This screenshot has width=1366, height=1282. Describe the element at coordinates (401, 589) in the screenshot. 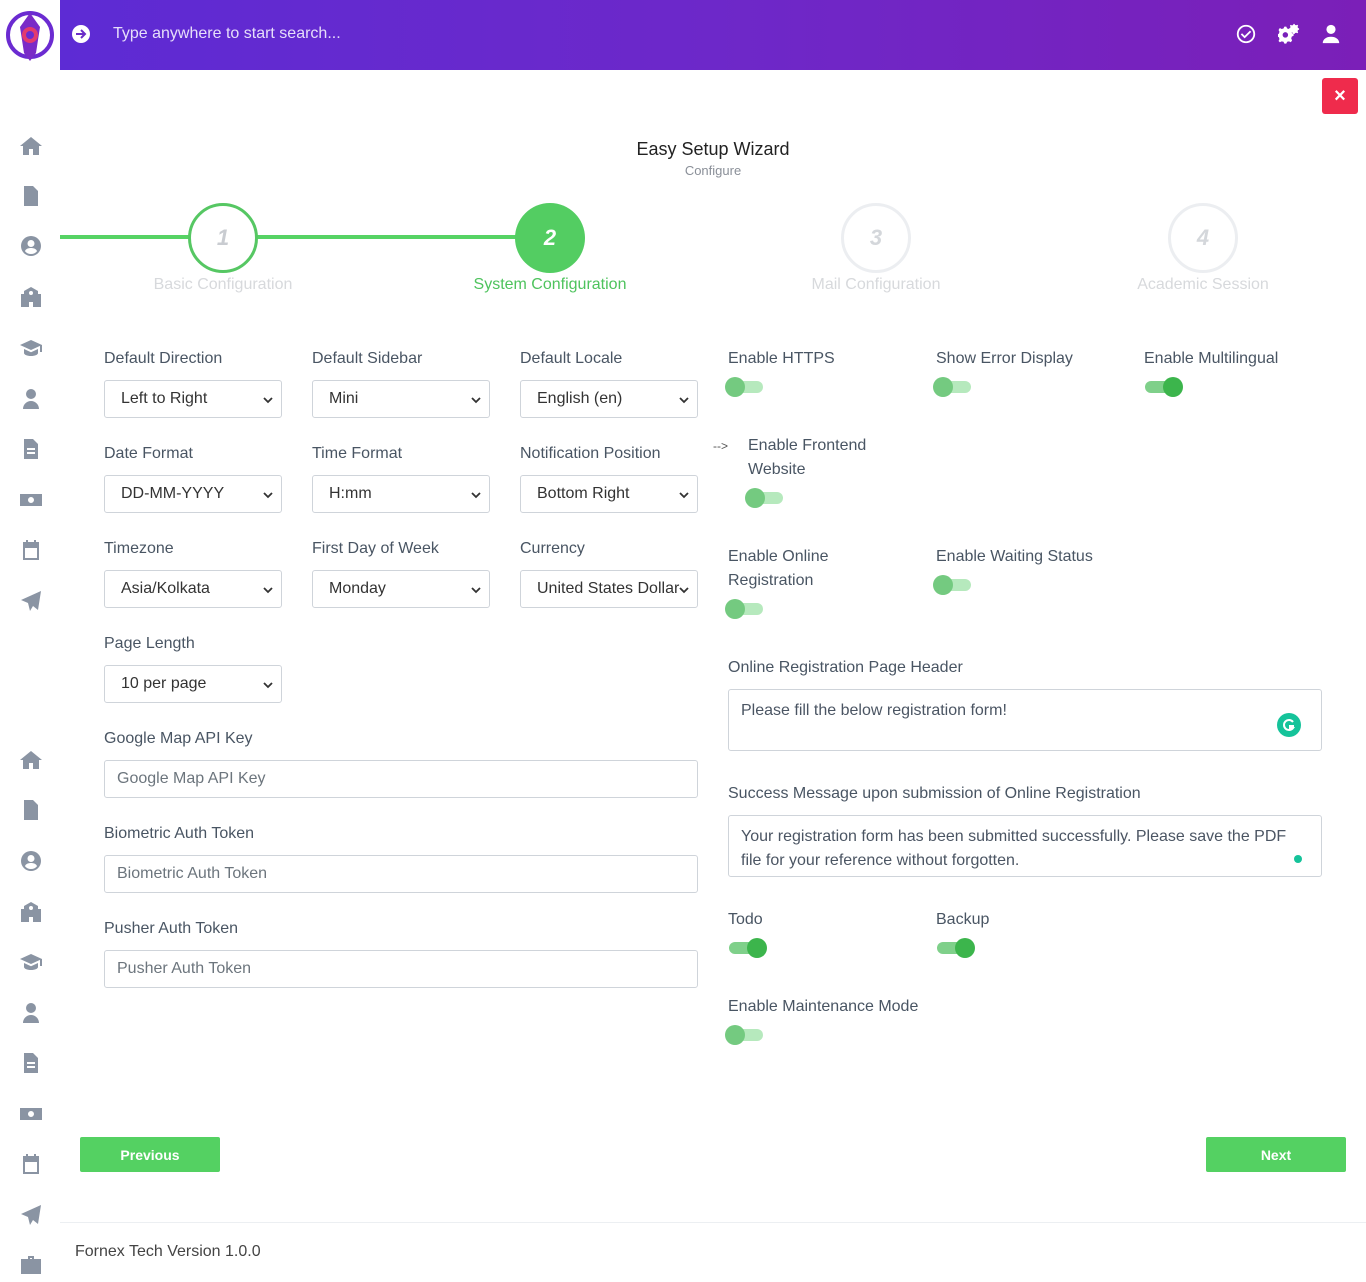

I see `first-day-of-week-select: Monday` at that location.